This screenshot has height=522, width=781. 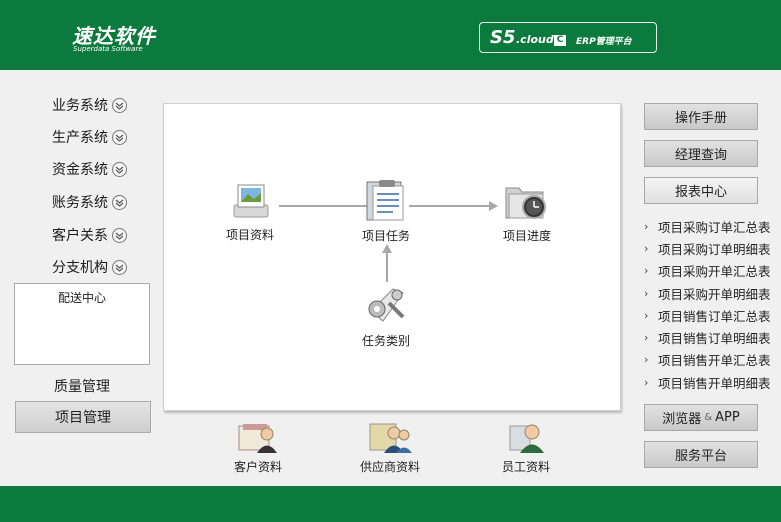 I want to click on report-label: 项目销售订单汇总表, so click(x=714, y=316).